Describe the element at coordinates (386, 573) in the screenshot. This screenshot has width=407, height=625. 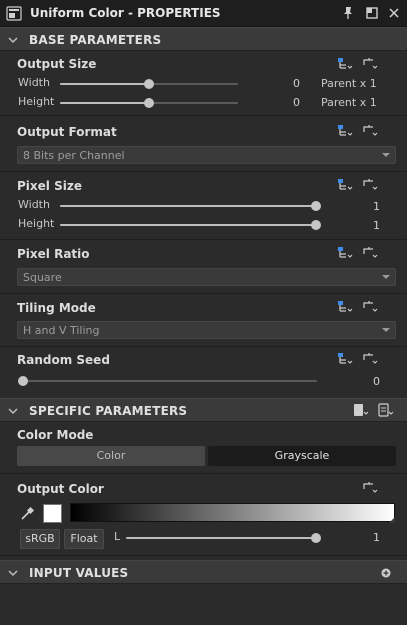
I see `add-icon` at that location.